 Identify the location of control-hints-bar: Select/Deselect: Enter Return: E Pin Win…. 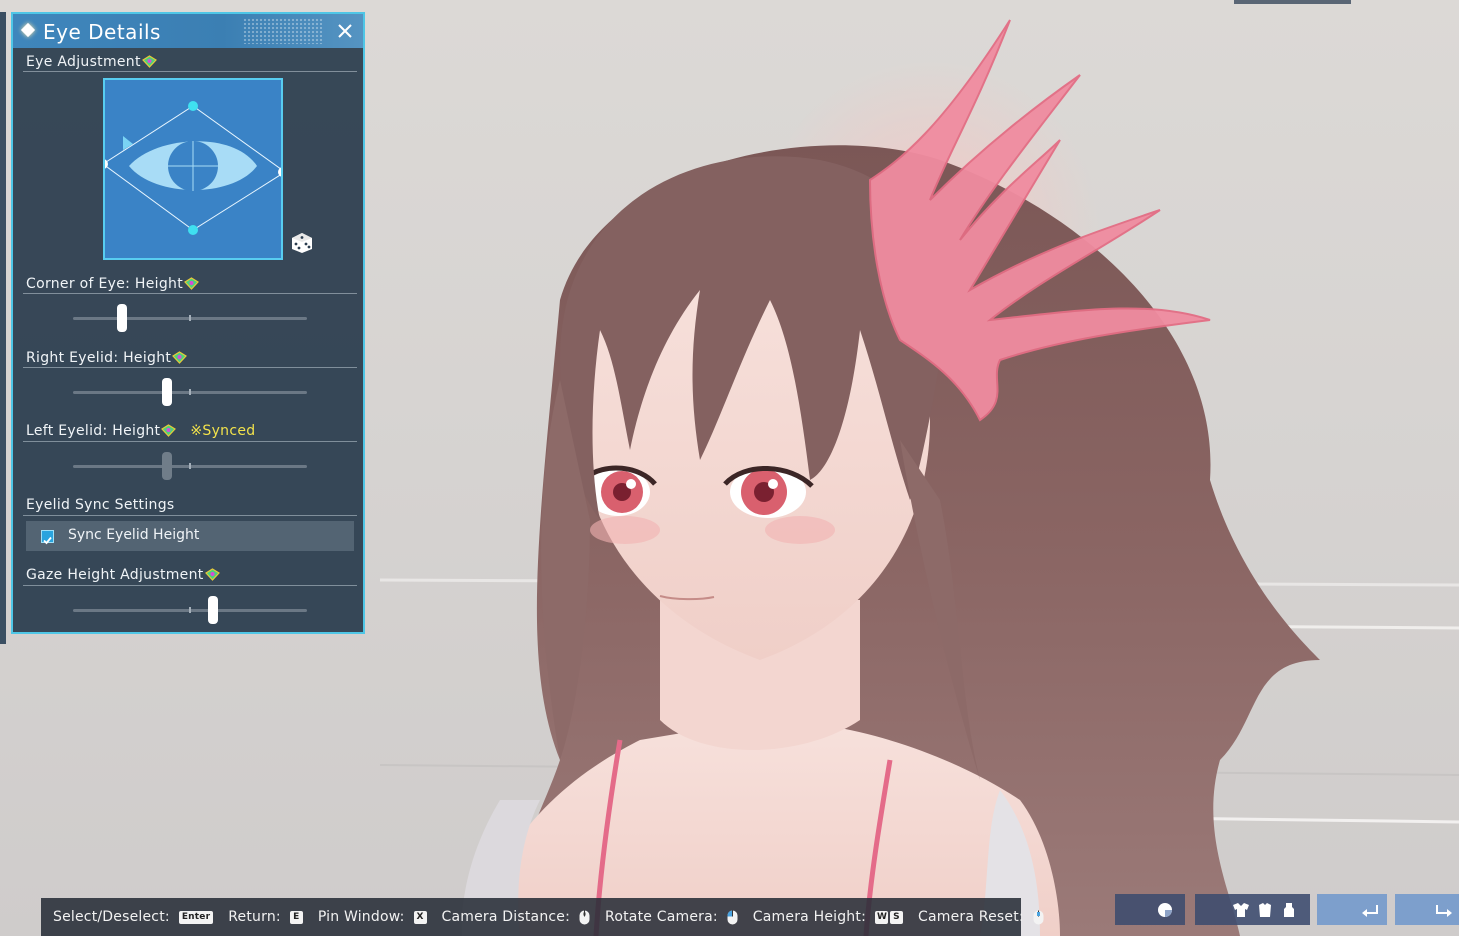
(542, 917).